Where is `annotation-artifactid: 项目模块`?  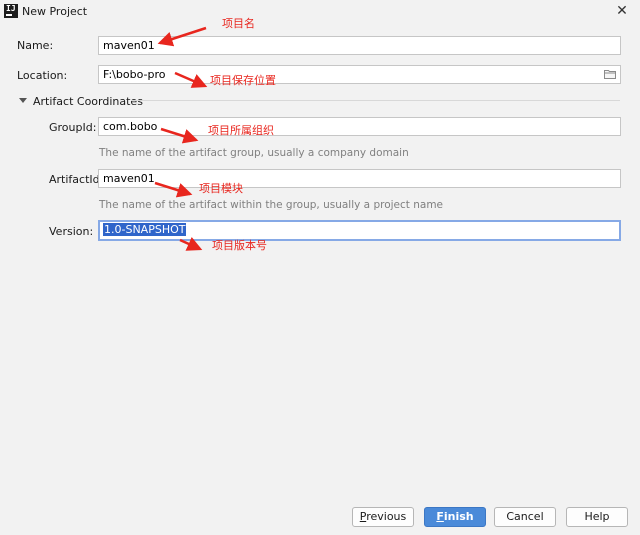 annotation-artifactid: 项目模块 is located at coordinates (221, 188).